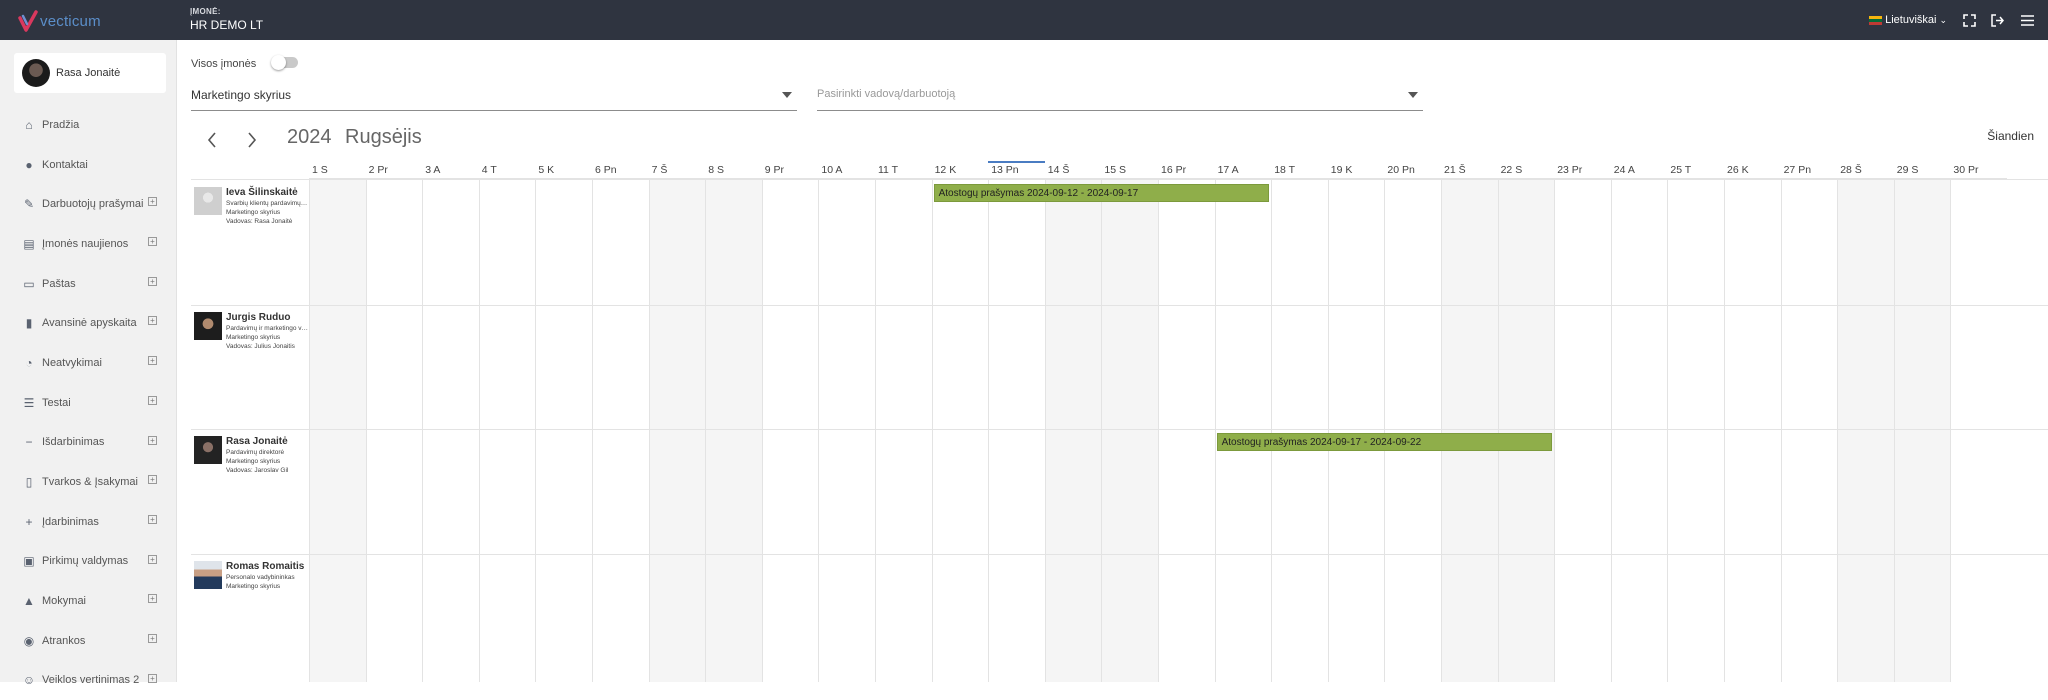 The width and height of the screenshot is (2048, 700). Describe the element at coordinates (494, 98) in the screenshot. I see `department-select: Marketingo skyrius` at that location.